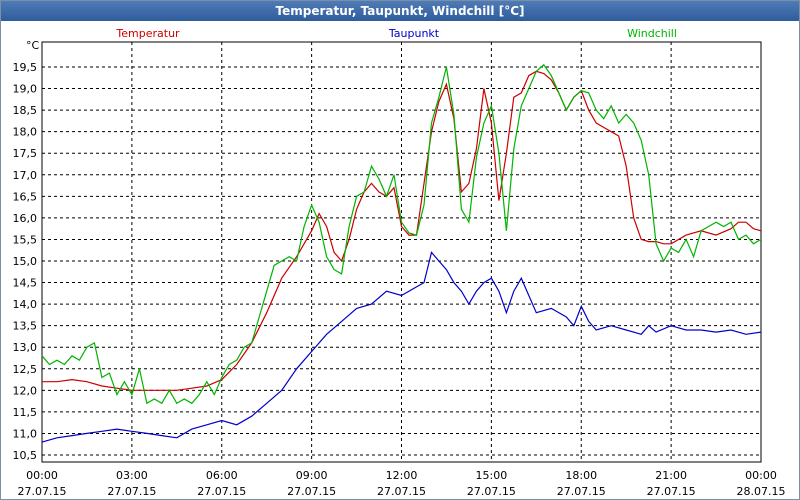  Describe the element at coordinates (25, 67) in the screenshot. I see `y-tick-label: 19,5` at that location.